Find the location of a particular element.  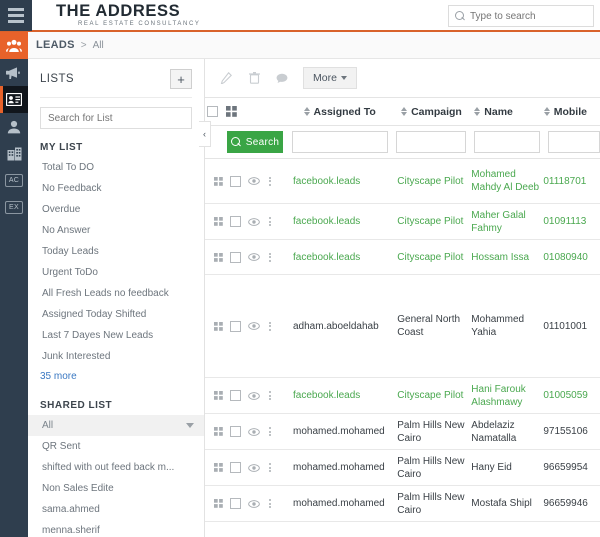

more-actions-button: More is located at coordinates (330, 78).